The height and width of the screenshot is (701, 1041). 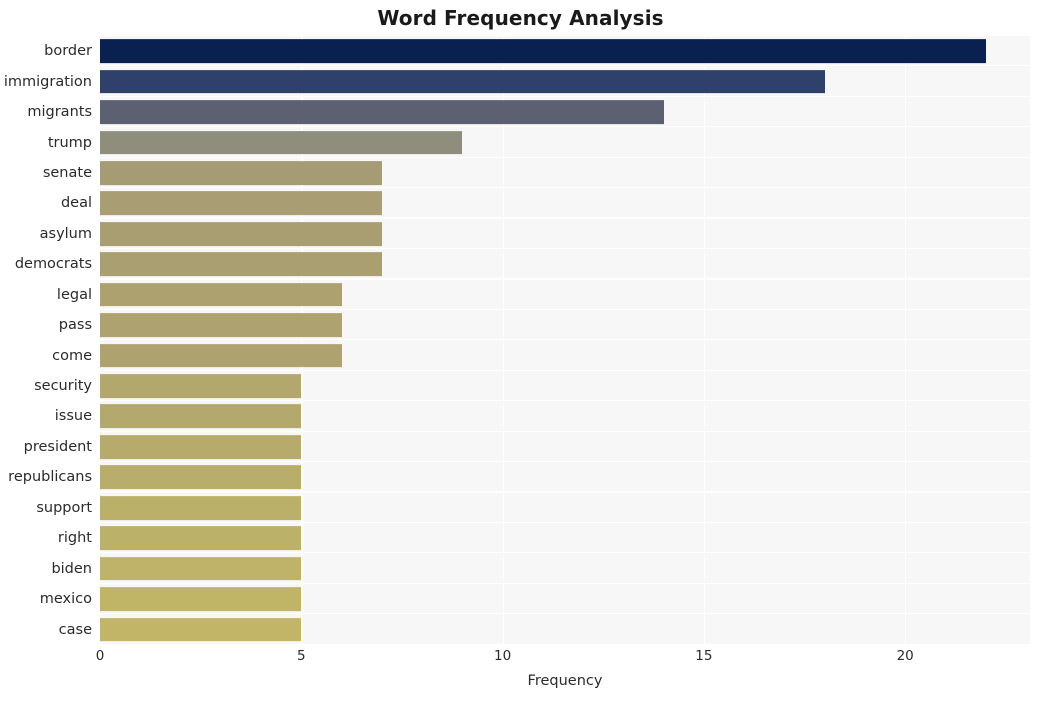 I want to click on y-axis-tick-label: republicans, so click(x=50, y=477).